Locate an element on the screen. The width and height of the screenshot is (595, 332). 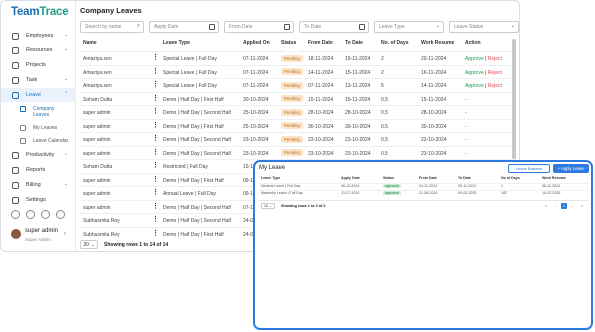
resources-icon is located at coordinates (15, 50).